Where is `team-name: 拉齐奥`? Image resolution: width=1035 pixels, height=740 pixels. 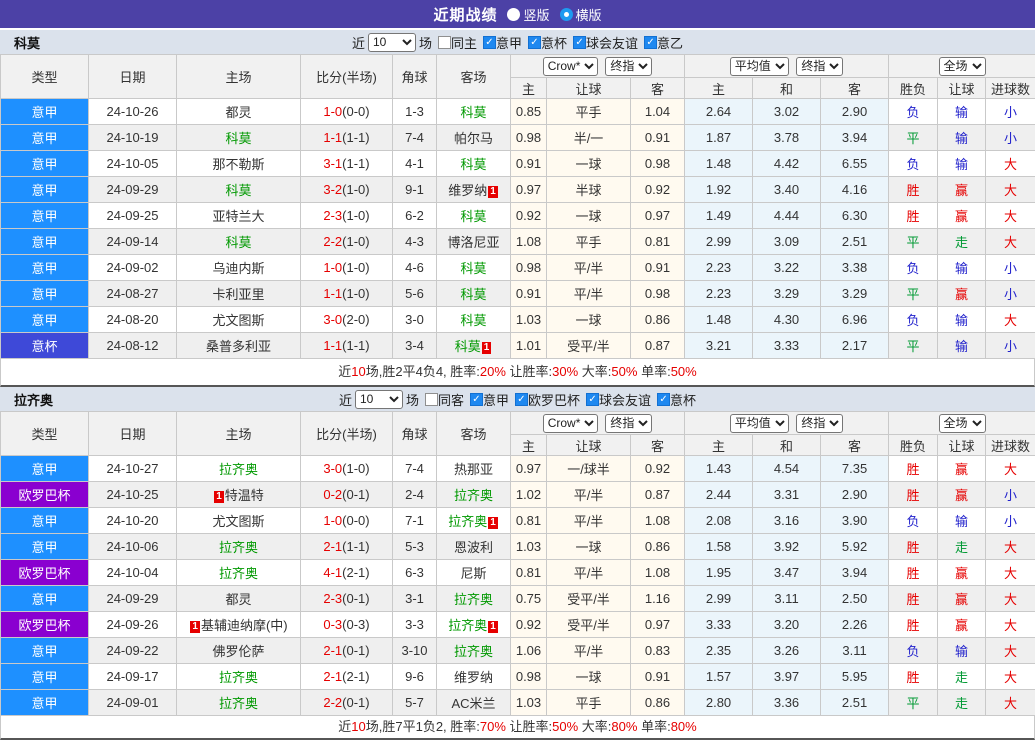 team-name: 拉齐奥 is located at coordinates (473, 495).